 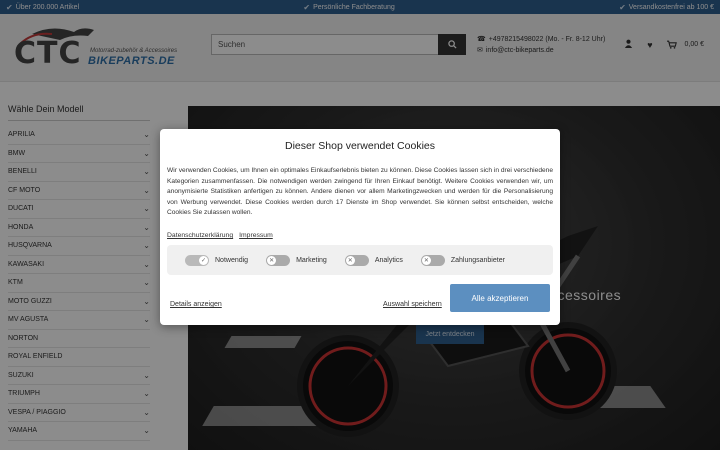 I want to click on toggle-label: Analytics, so click(x=388, y=260).